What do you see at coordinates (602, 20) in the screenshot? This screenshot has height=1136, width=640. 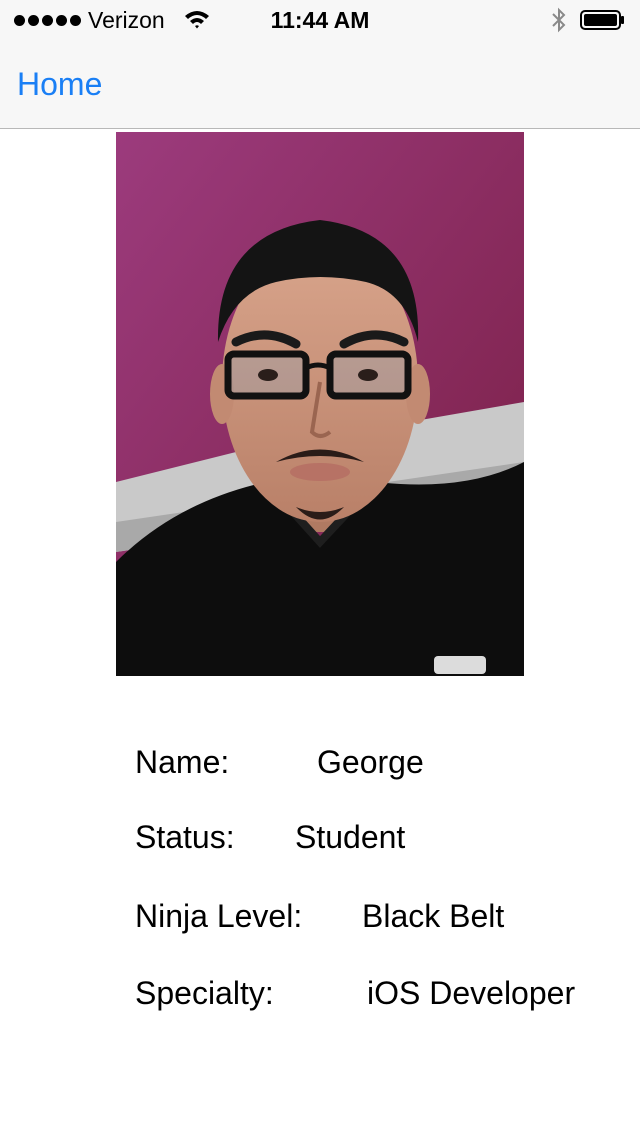 I see `battery-icon` at bounding box center [602, 20].